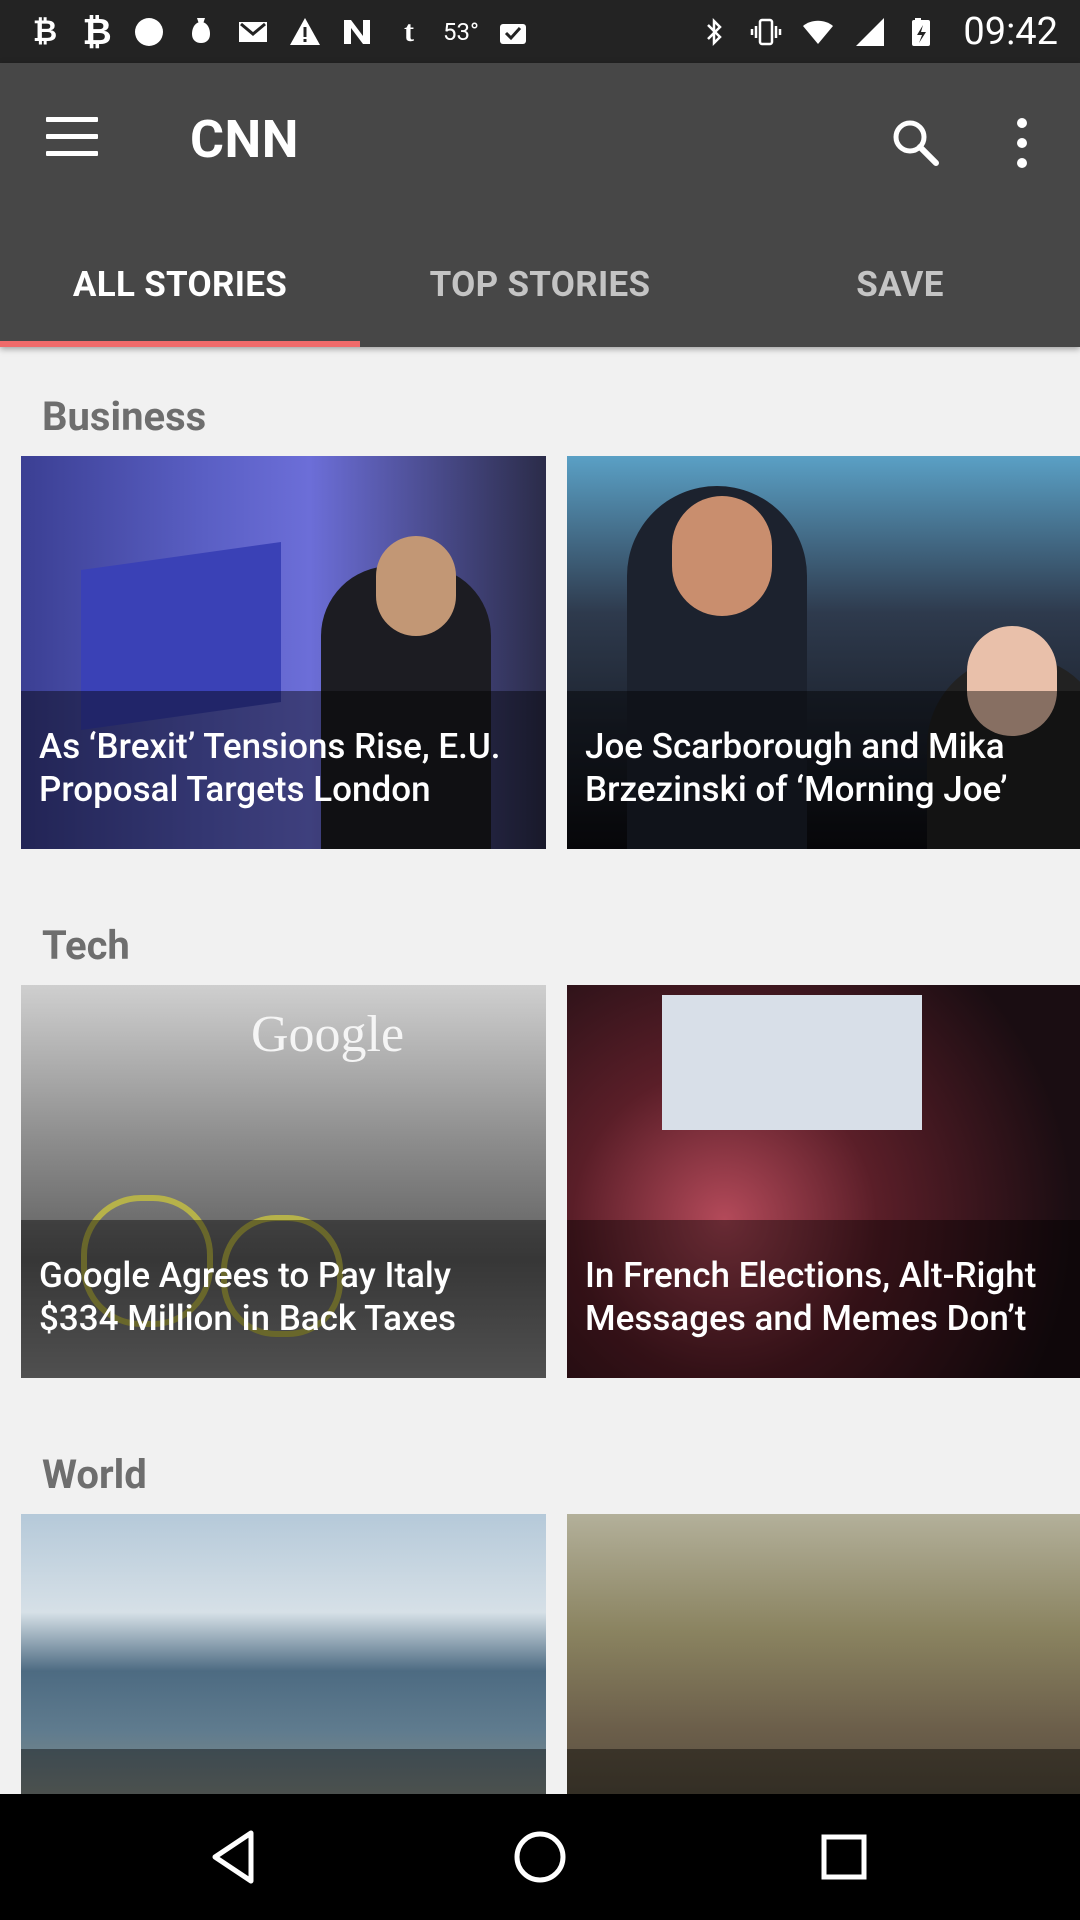  I want to click on app-bar: CNN ALL STORIES TOP STORIES SAVE, so click(540, 205).